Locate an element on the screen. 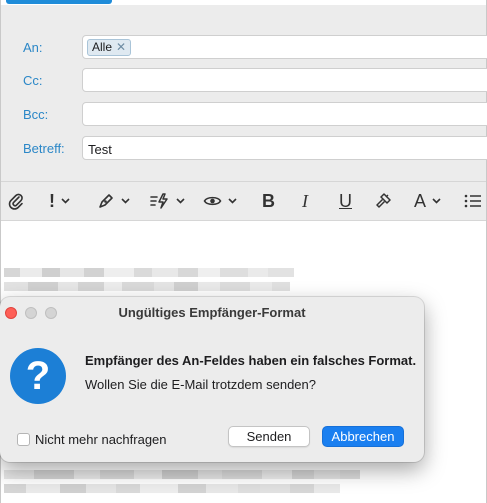  list-icon is located at coordinates (472, 201).